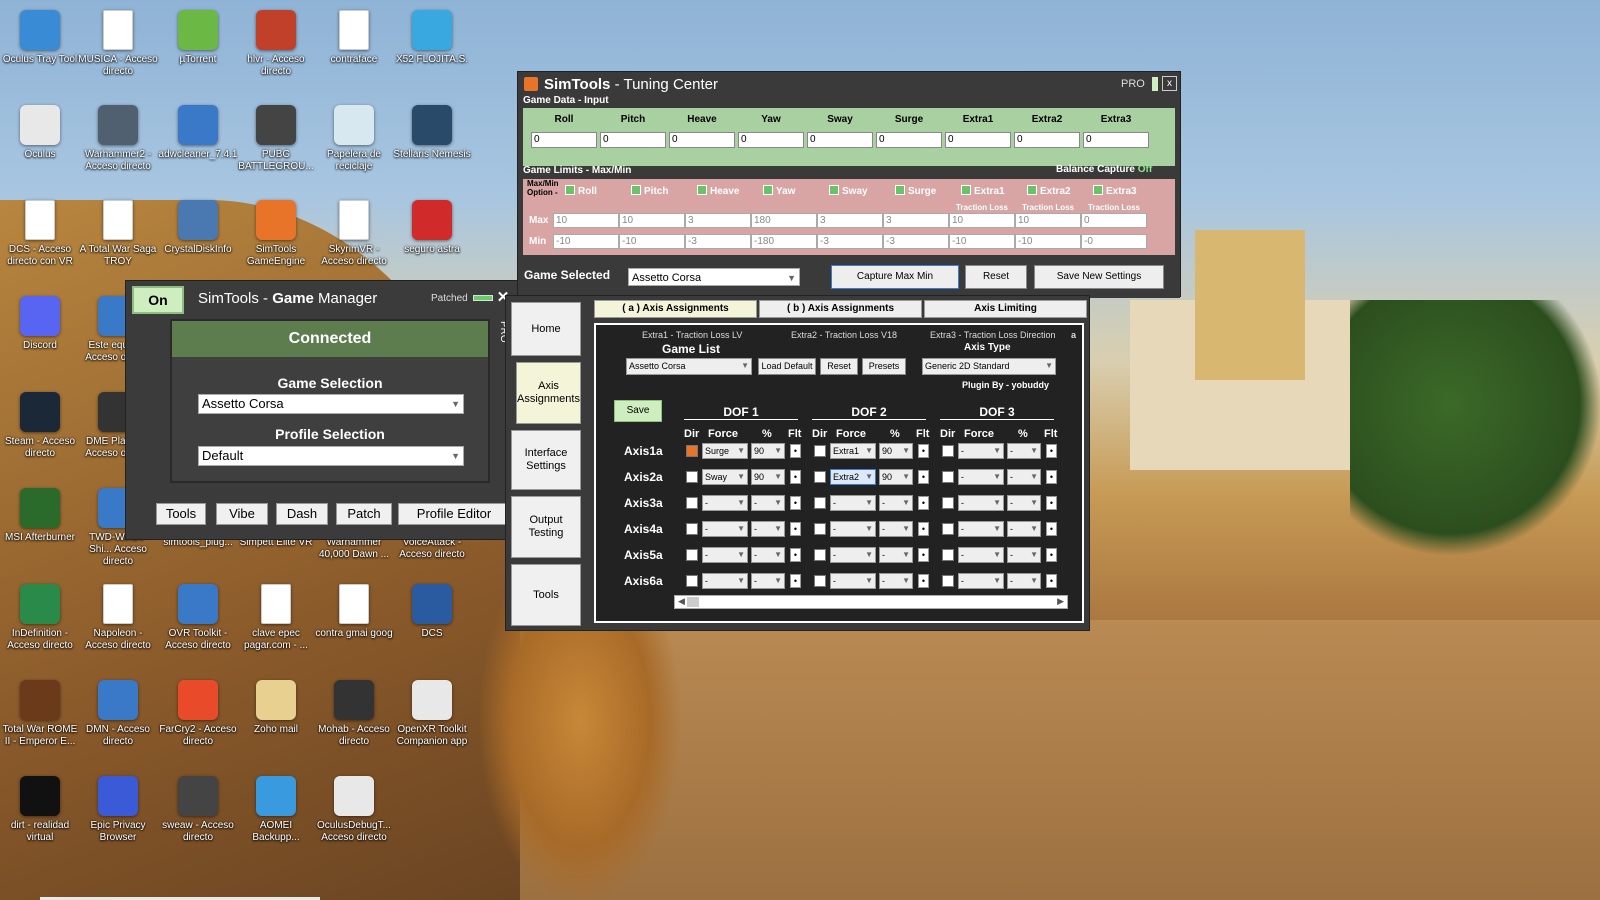  I want to click on save-button: Save, so click(638, 411).